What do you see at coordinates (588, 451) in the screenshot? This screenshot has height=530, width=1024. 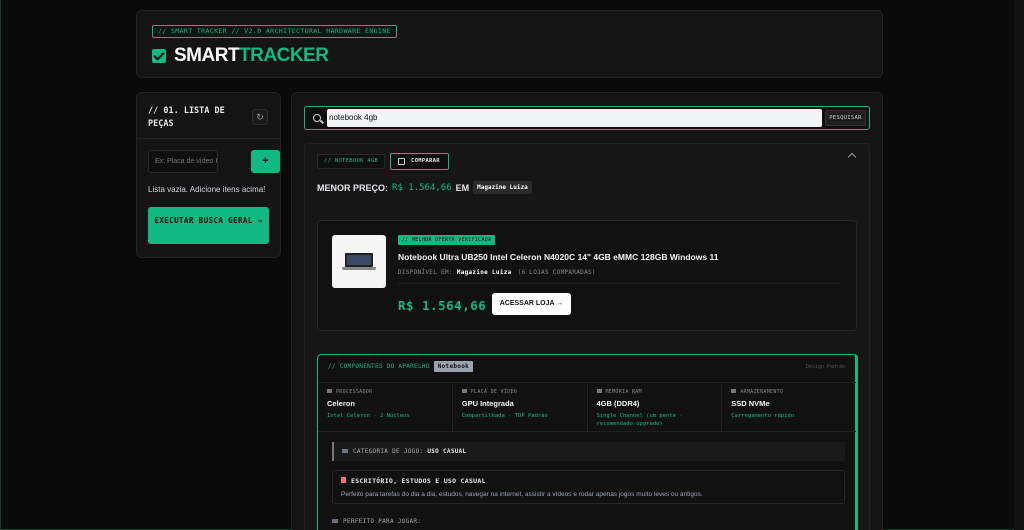 I see `game-category: CATEGORIA DE JOGO: USO CASUAL` at bounding box center [588, 451].